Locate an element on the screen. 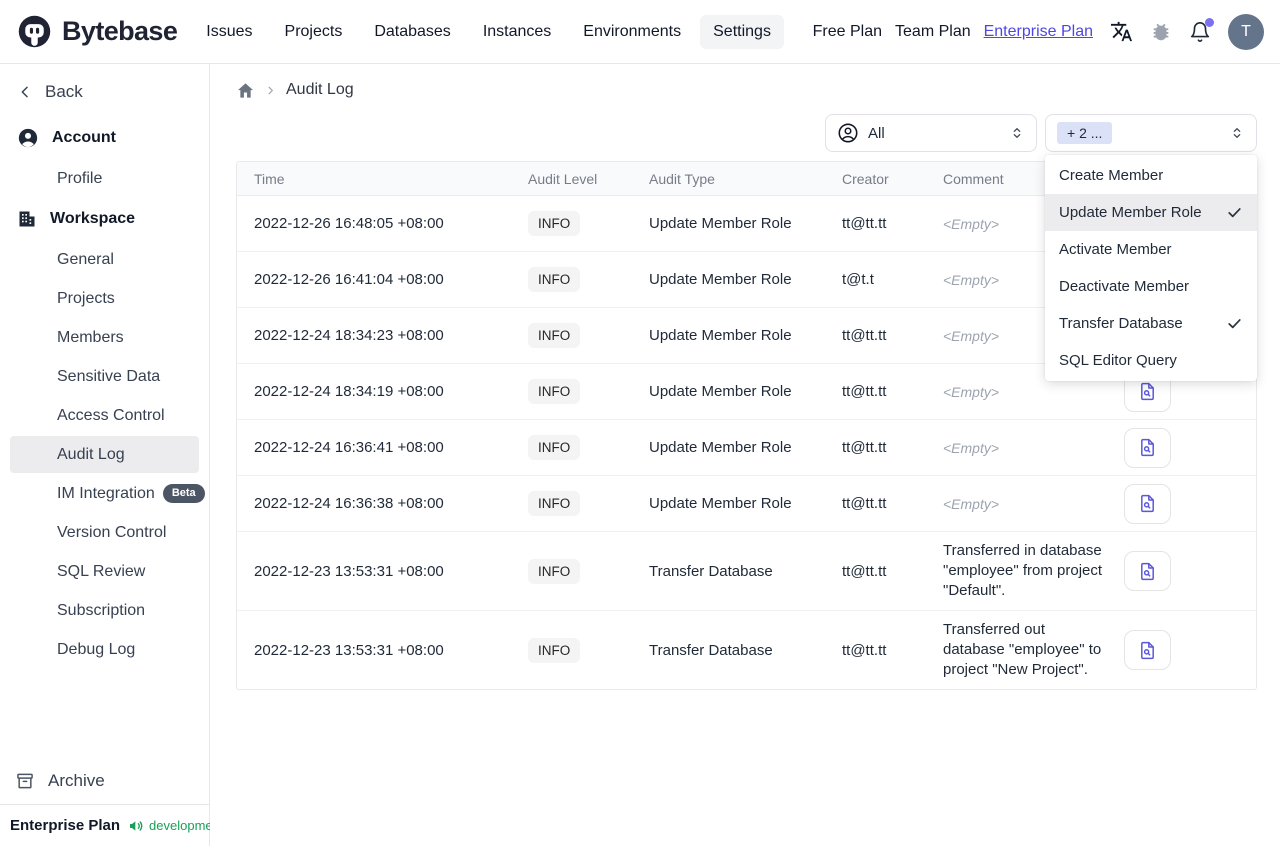 This screenshot has height=846, width=1280. creator-filter-select: All is located at coordinates (931, 133).